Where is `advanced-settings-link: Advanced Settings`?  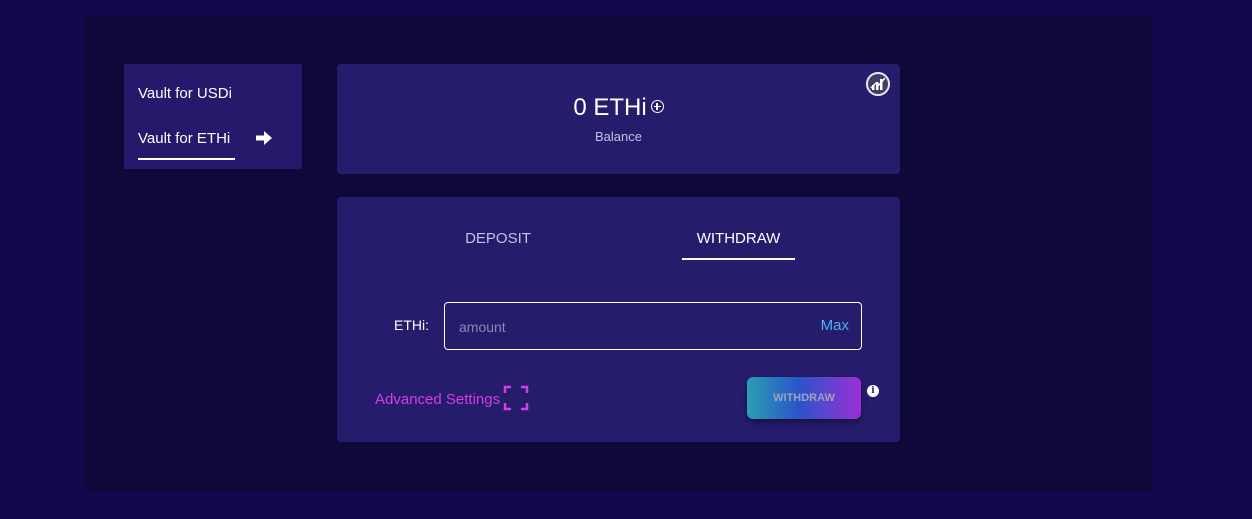
advanced-settings-link: Advanced Settings is located at coordinates (437, 399).